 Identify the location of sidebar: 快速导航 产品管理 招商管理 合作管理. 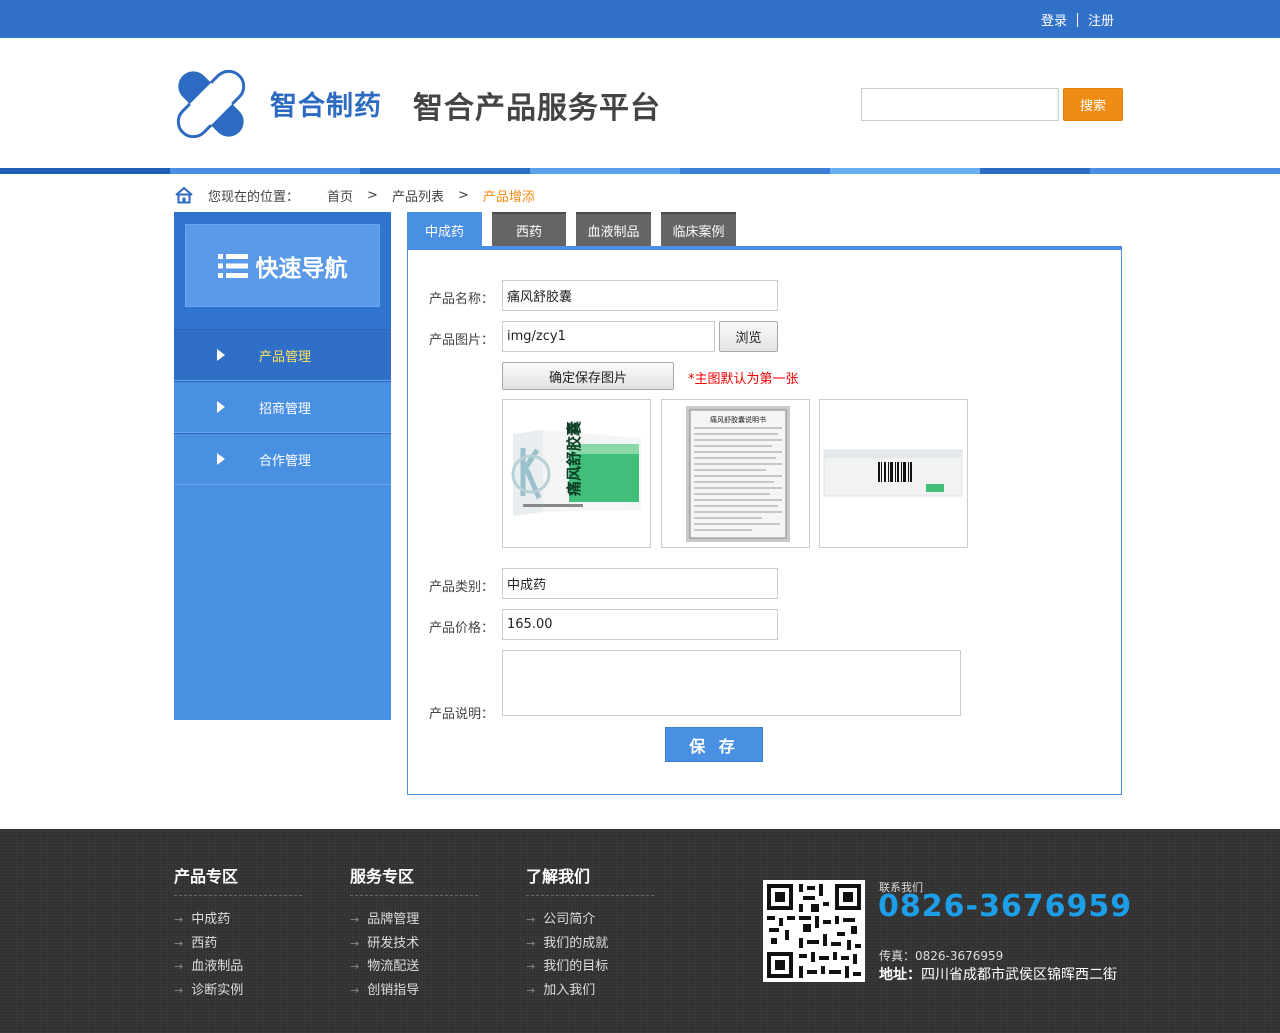
(282, 466).